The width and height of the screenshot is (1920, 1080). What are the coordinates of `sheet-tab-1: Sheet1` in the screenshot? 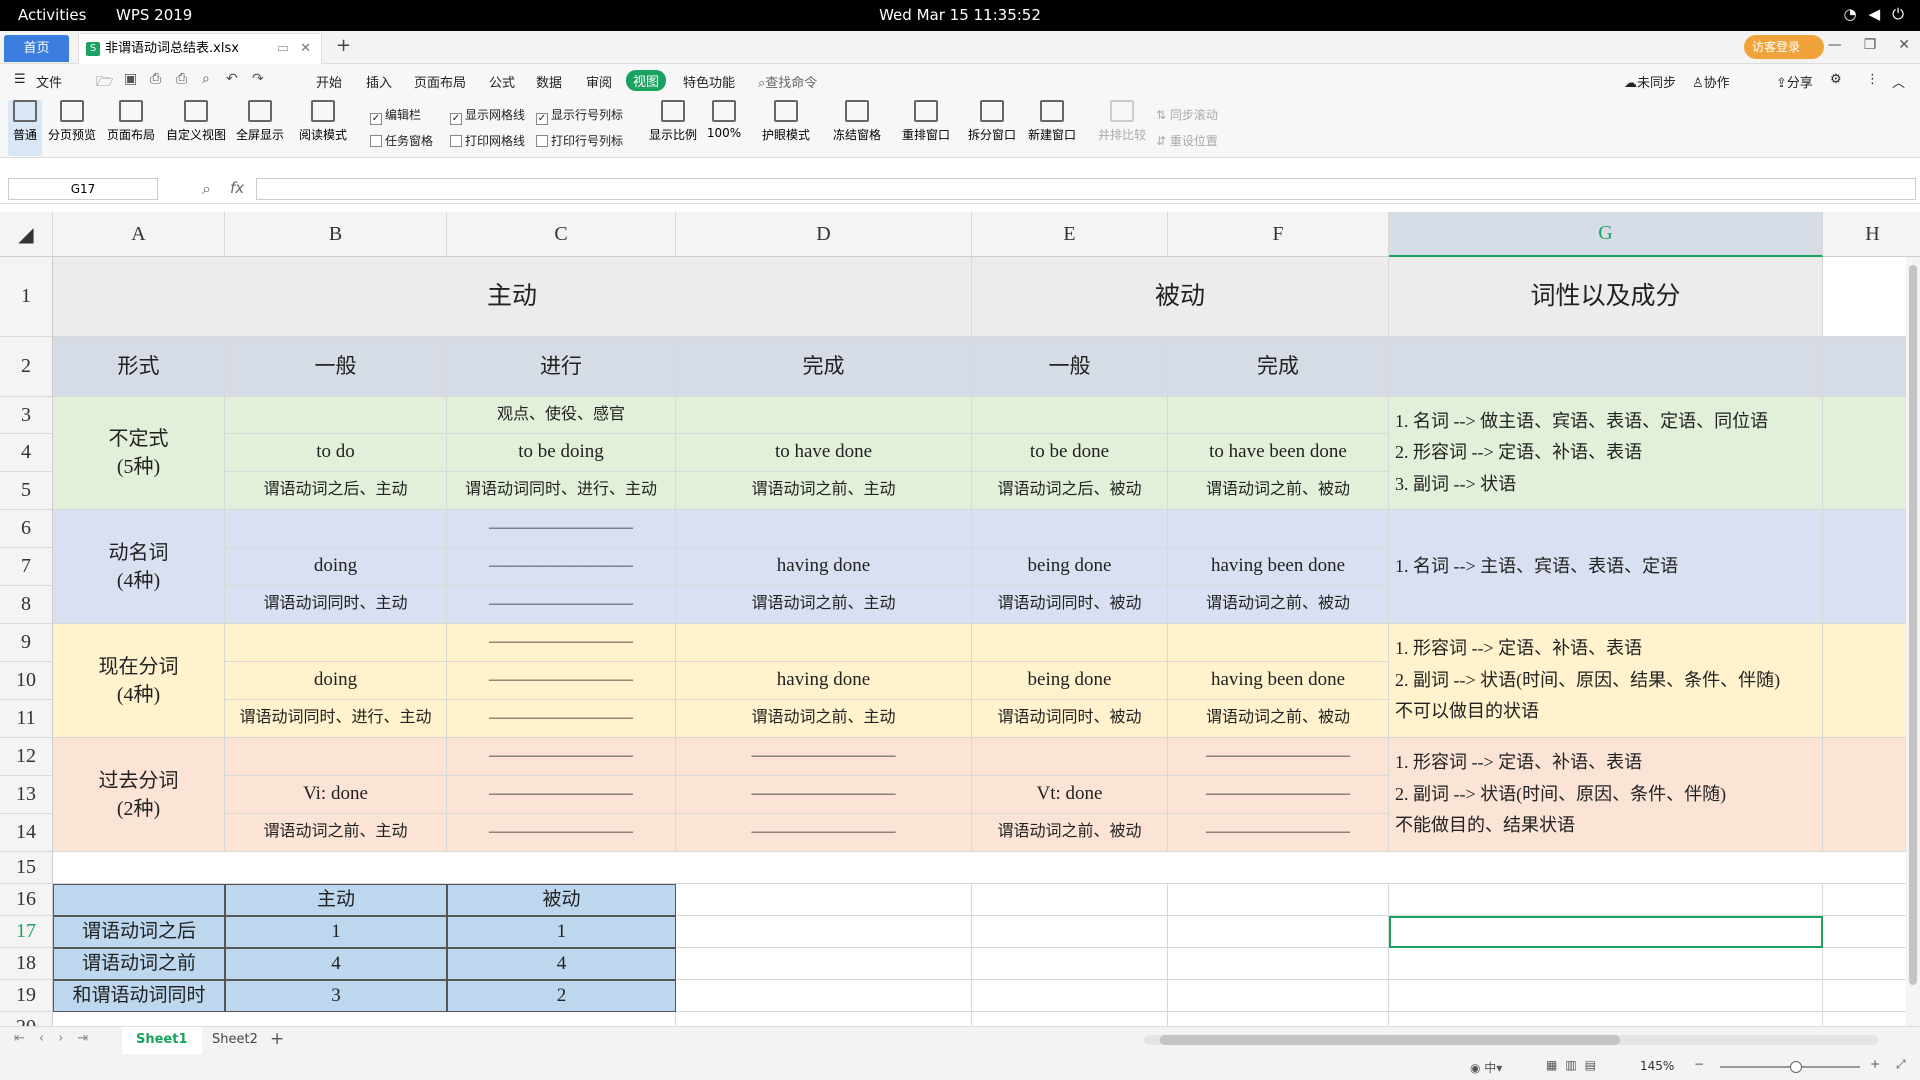 It's located at (162, 1040).